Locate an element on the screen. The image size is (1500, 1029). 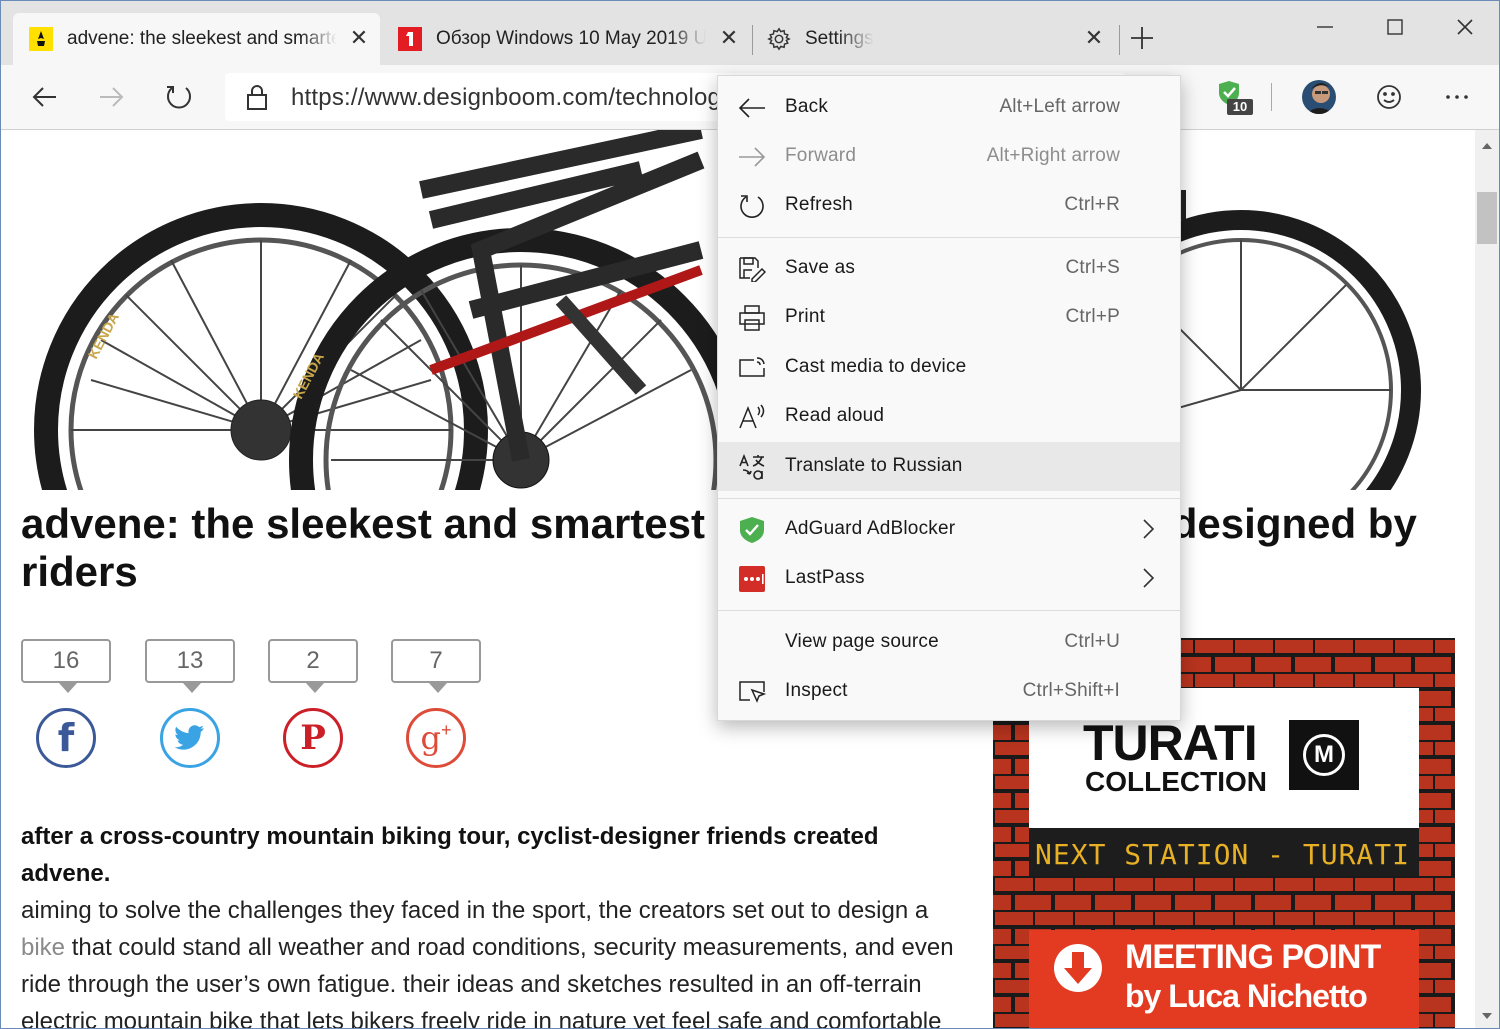
translate-icon is located at coordinates (752, 466).